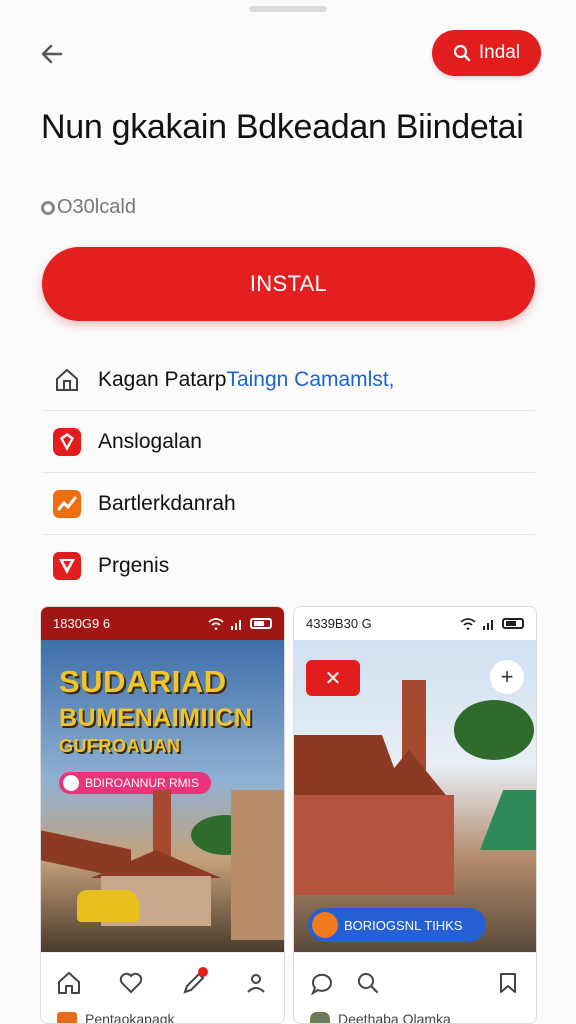  I want to click on search-action, so click(368, 983).